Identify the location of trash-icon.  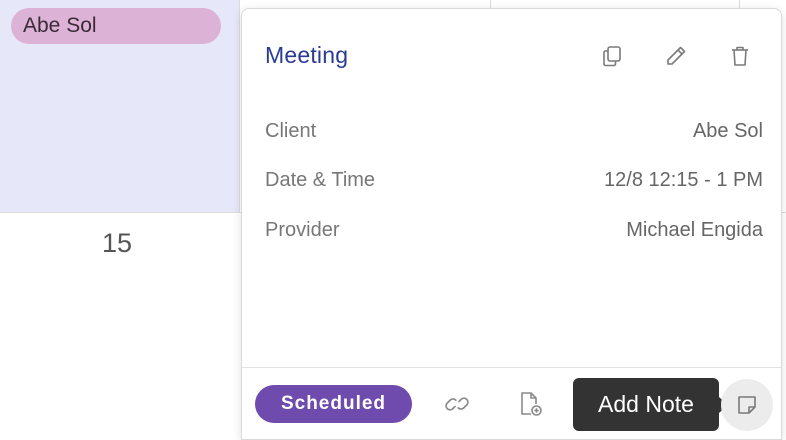
(740, 56).